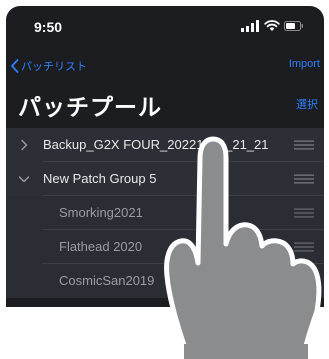 The height and width of the screenshot is (359, 329). Describe the element at coordinates (293, 26) in the screenshot. I see `battery-icon` at that location.